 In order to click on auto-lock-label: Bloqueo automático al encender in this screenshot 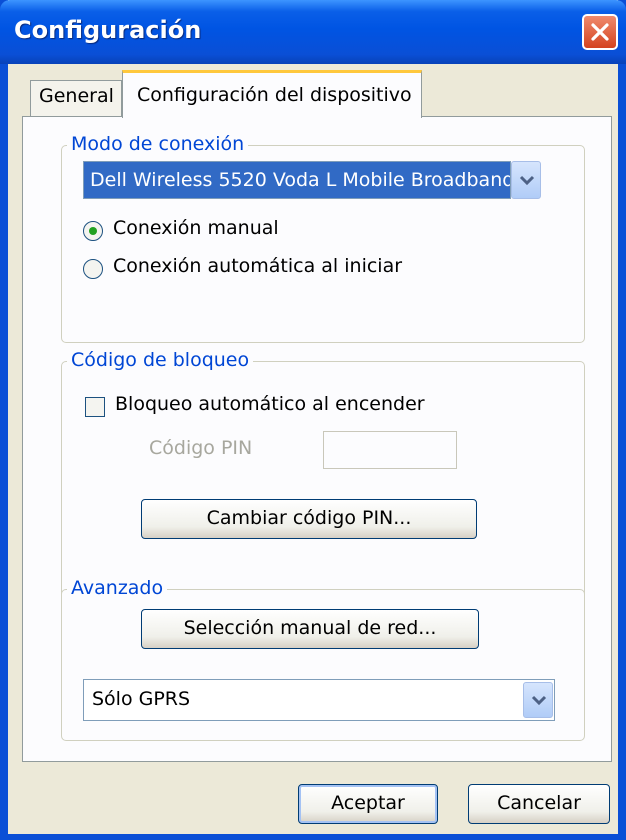, I will do `click(270, 404)`.